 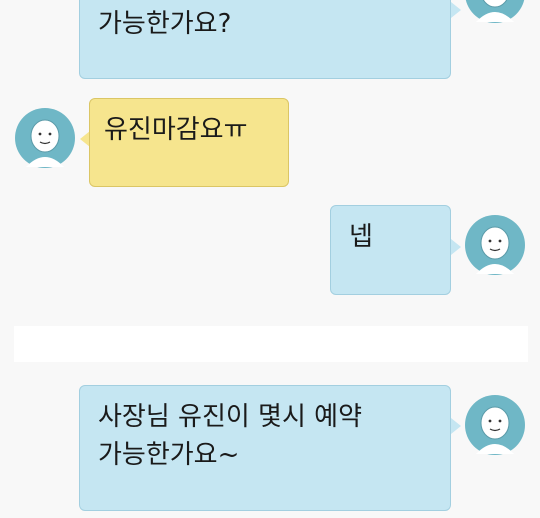 I want to click on message-bubble-incoming: 가능한가요?, so click(x=265, y=39).